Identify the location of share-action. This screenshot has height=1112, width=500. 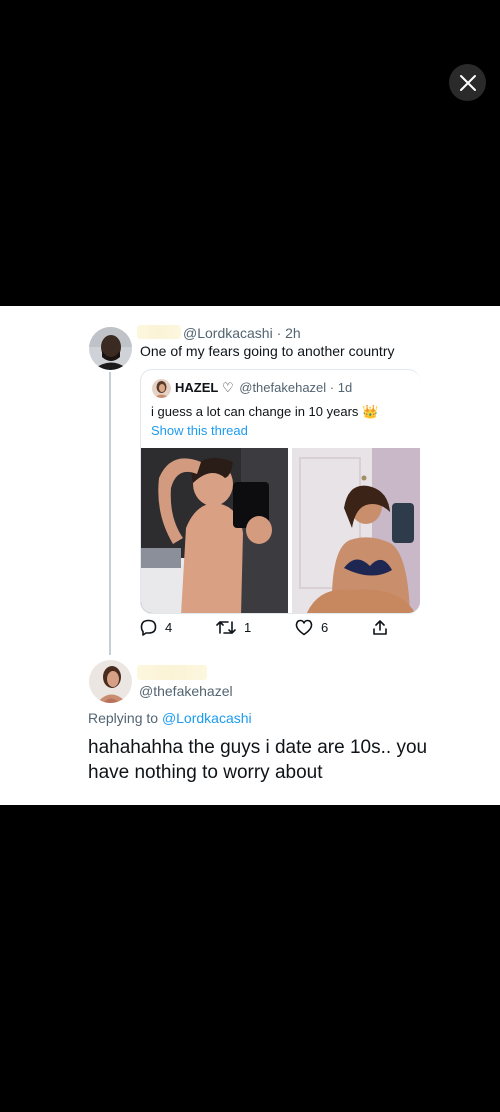
(380, 627).